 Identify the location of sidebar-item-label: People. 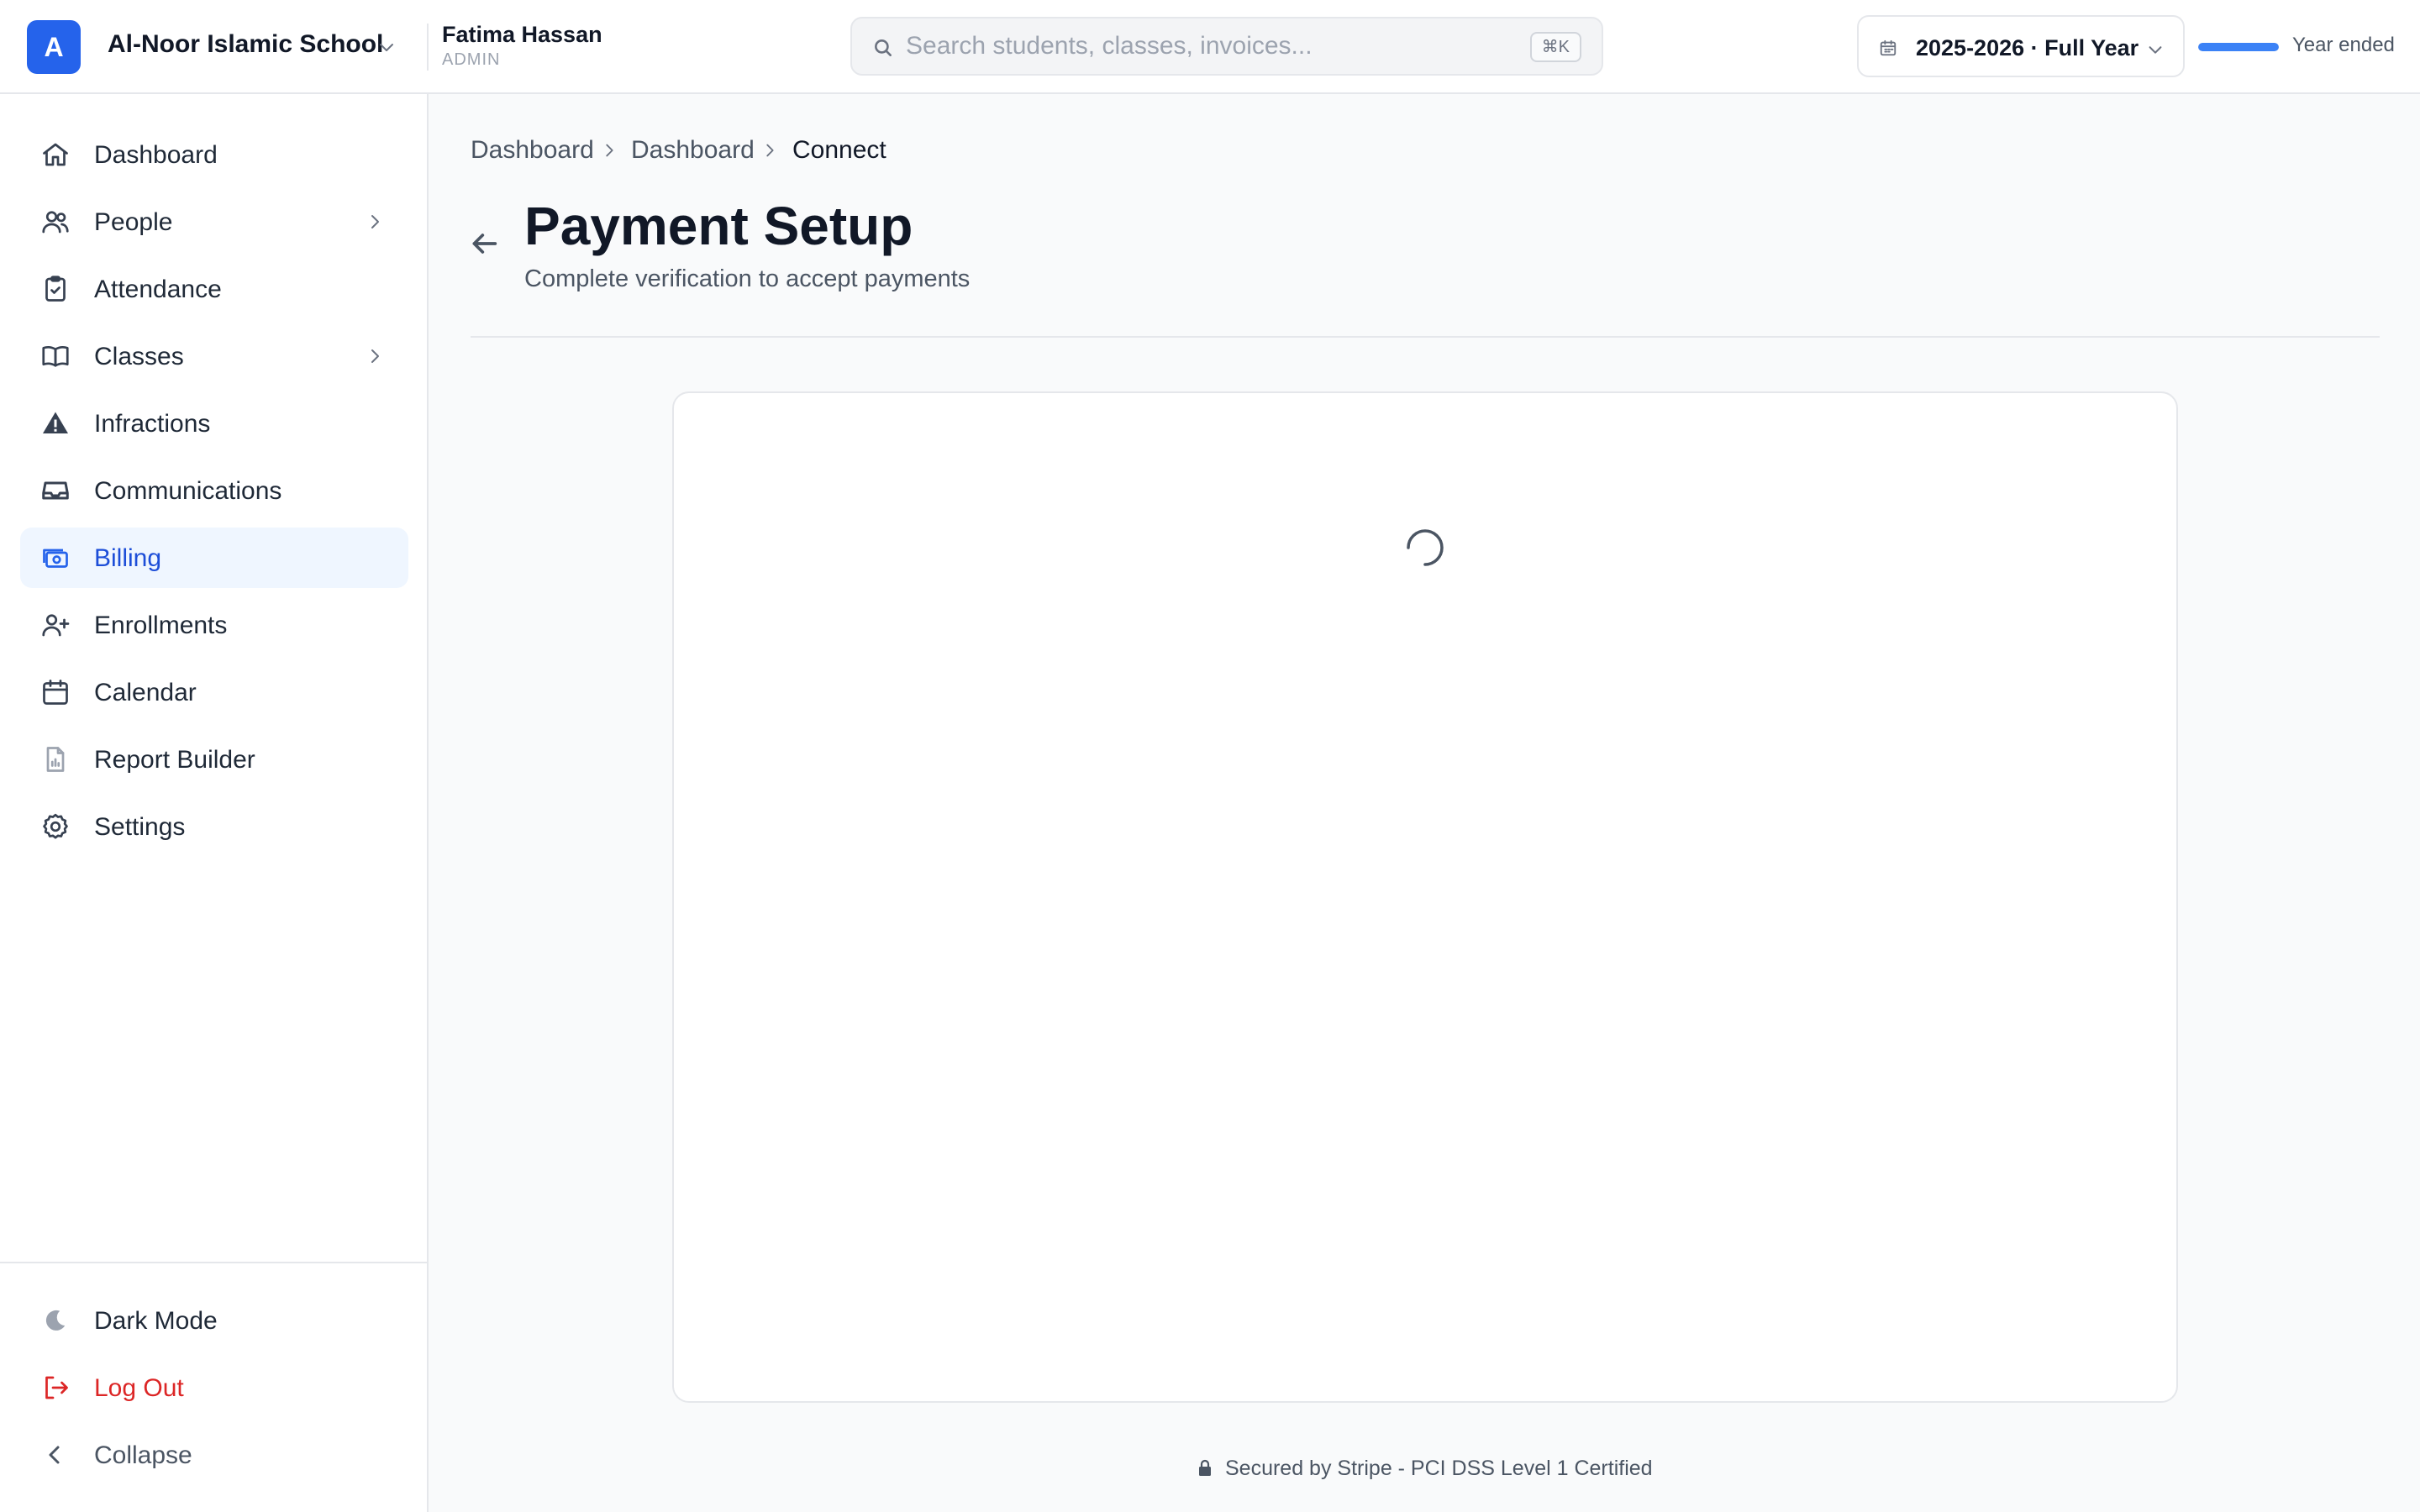
(133, 222).